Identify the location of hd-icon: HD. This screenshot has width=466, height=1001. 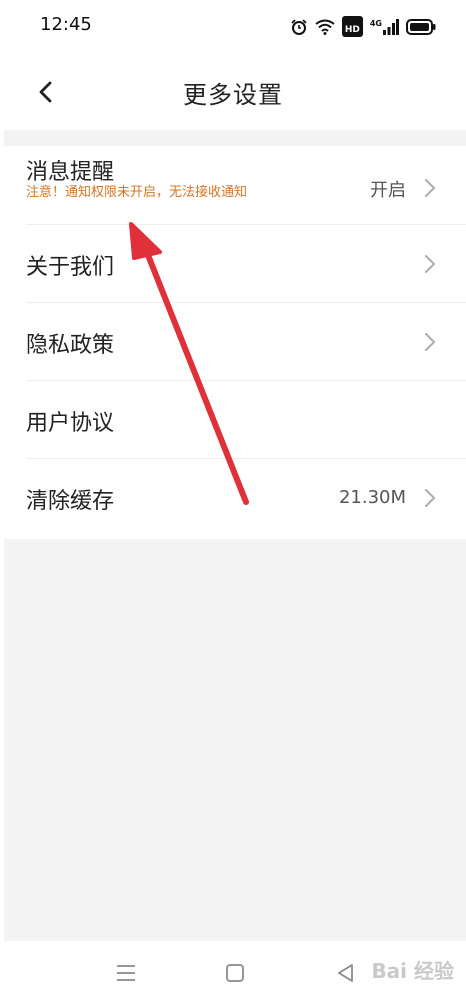
(352, 26).